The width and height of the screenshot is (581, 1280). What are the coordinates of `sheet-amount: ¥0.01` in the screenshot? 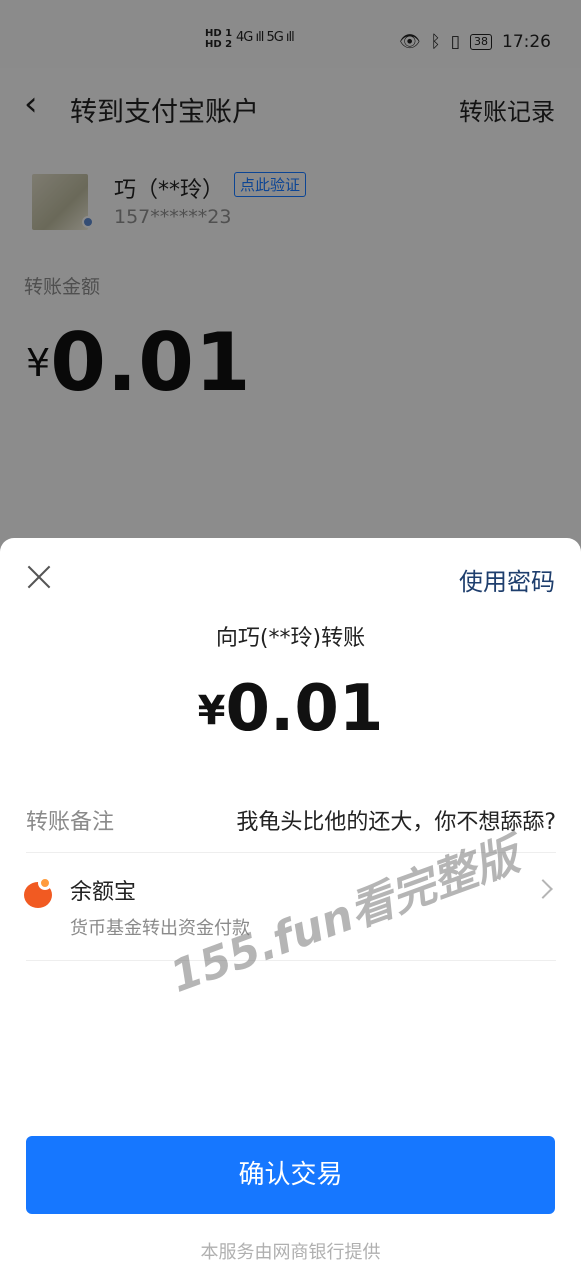 It's located at (290, 709).